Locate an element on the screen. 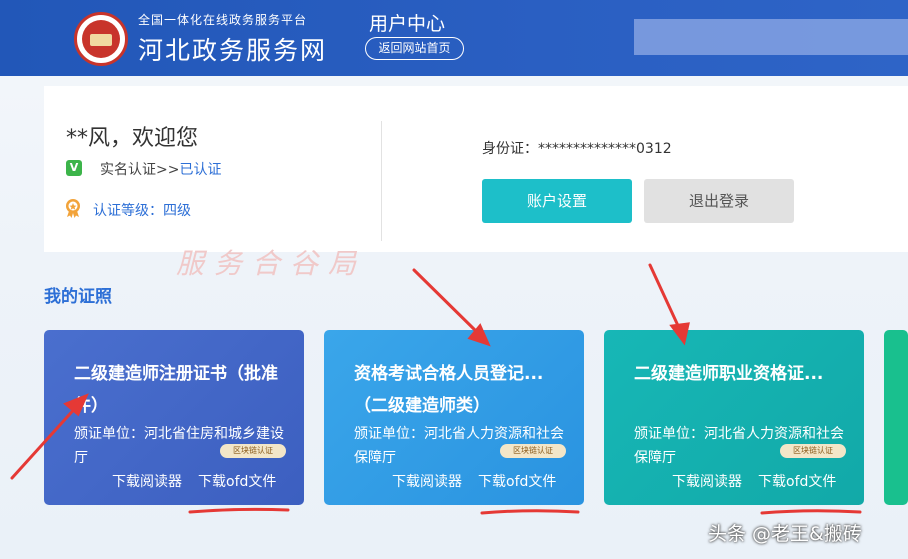  user-center-title: 用户中心 is located at coordinates (407, 24).